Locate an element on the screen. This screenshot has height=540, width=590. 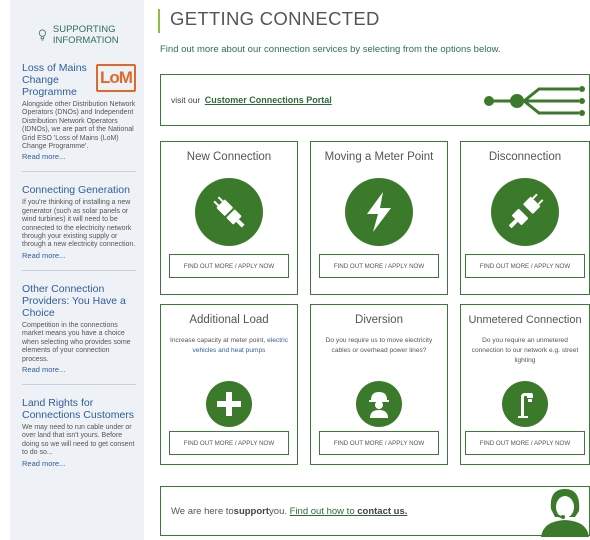
portal-link: Customer Connections Portal is located at coordinates (268, 100).